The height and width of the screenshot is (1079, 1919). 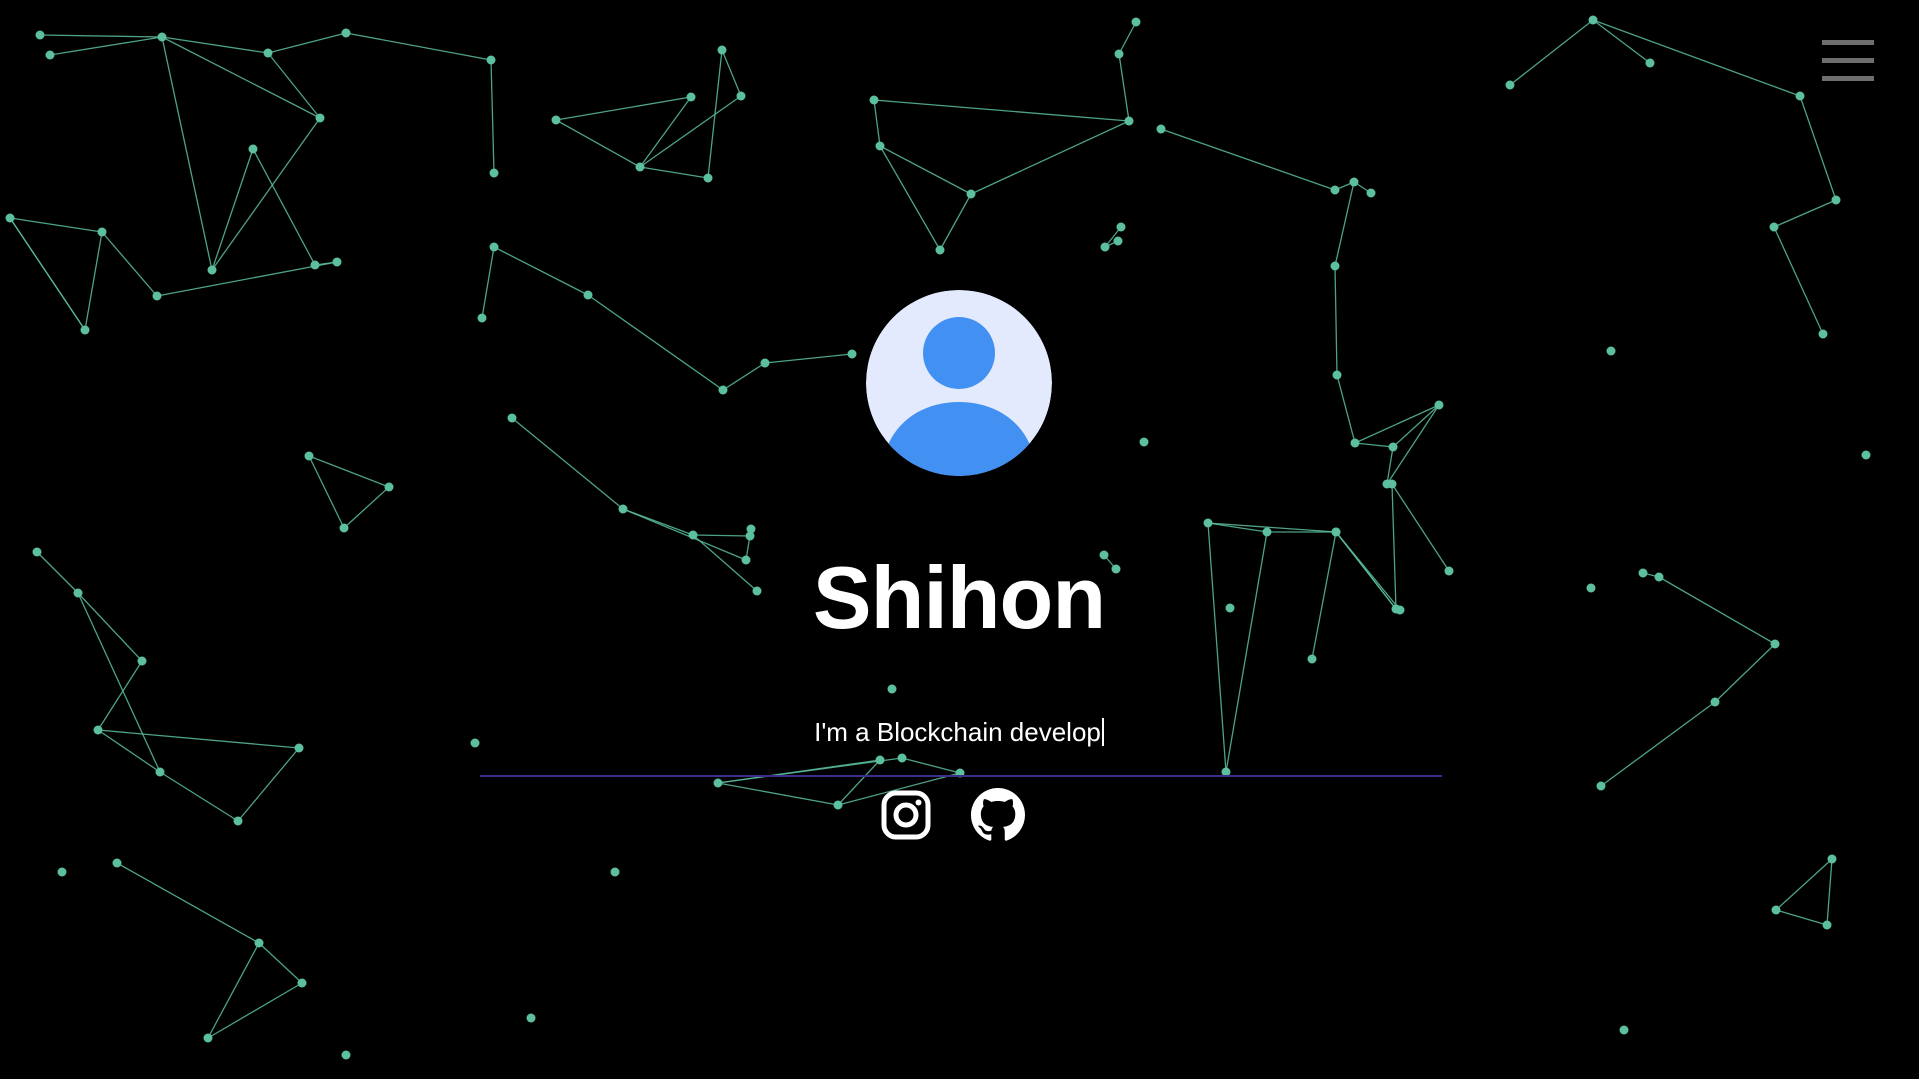 I want to click on typed-text: I'm a Blockchain develop, so click(x=957, y=732).